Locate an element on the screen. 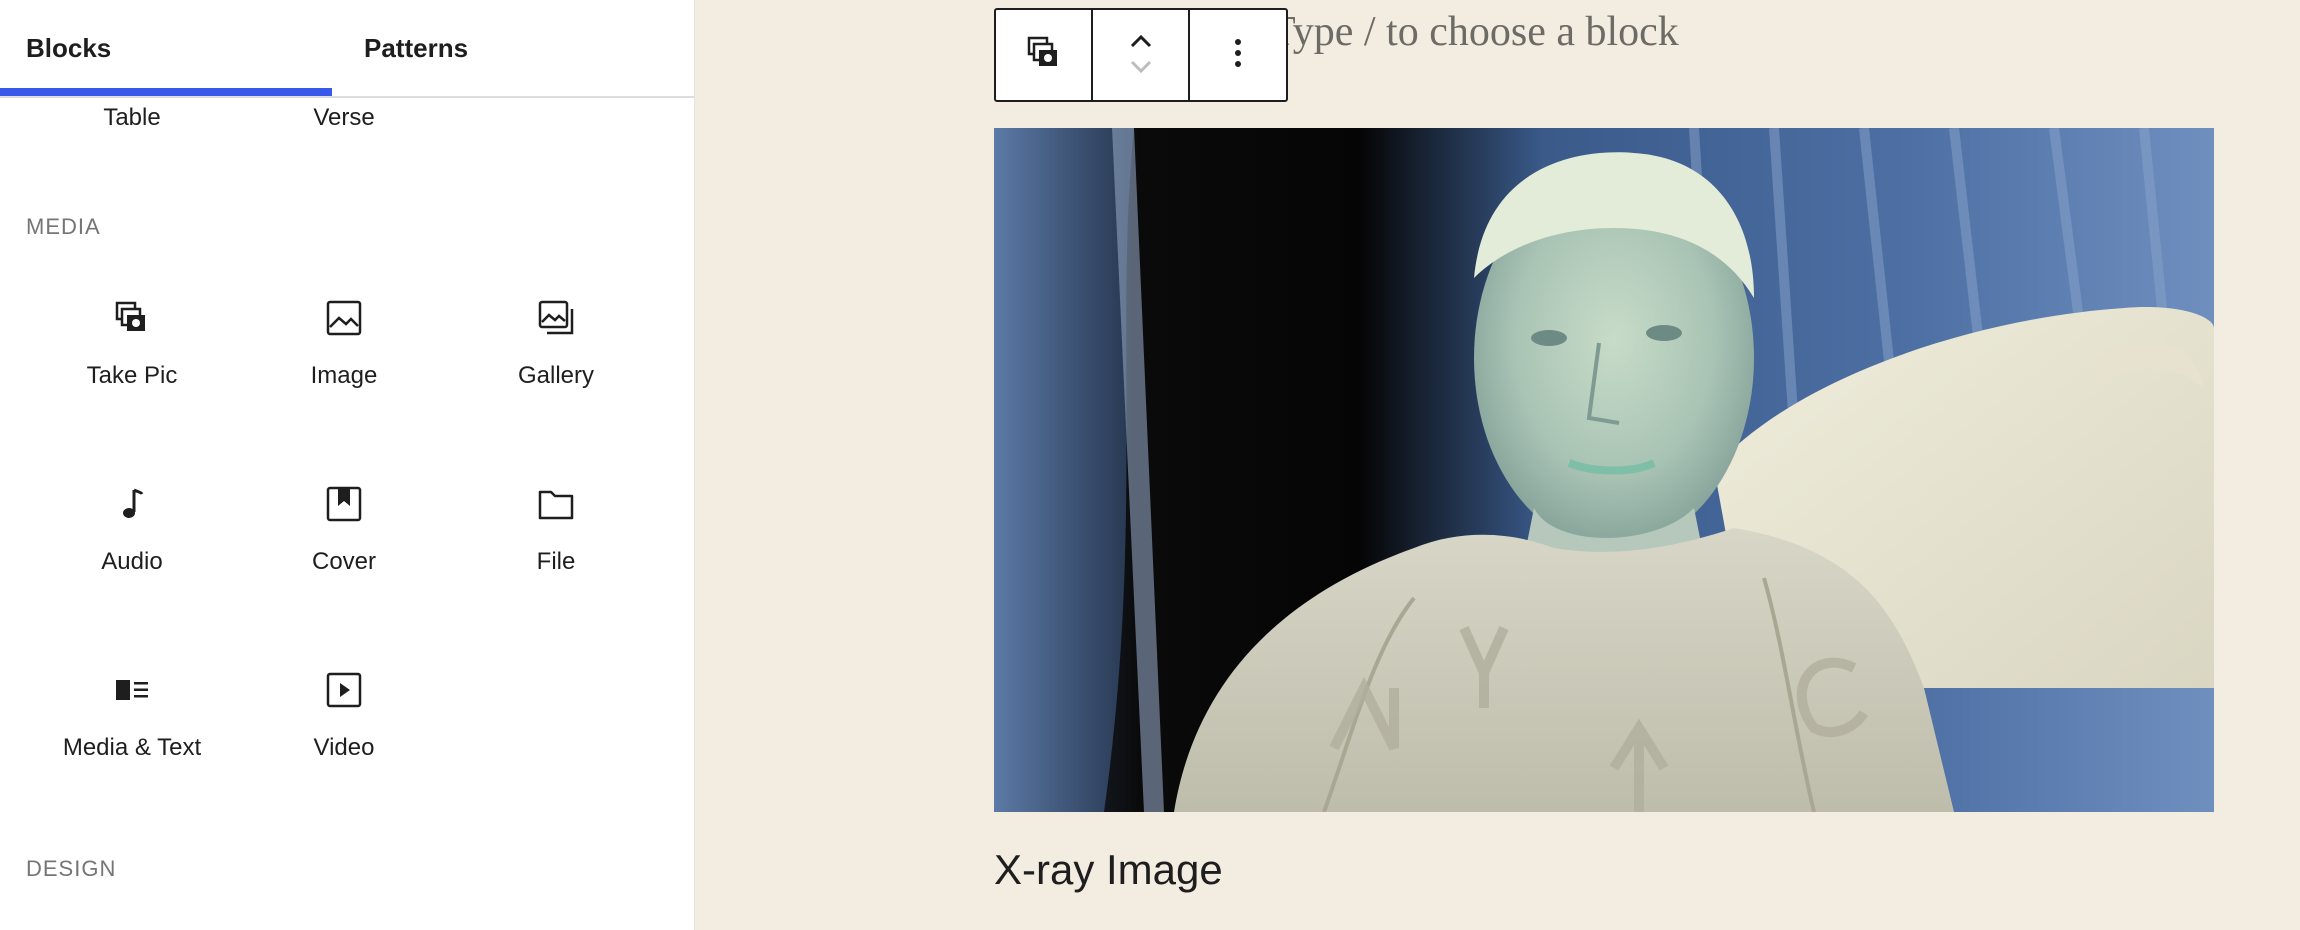  chevron-down-icon is located at coordinates (1141, 68).